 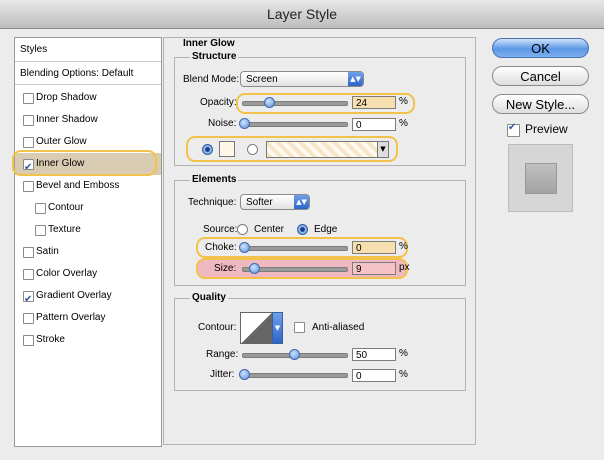 What do you see at coordinates (221, 247) in the screenshot?
I see `choke-label: Choke:` at bounding box center [221, 247].